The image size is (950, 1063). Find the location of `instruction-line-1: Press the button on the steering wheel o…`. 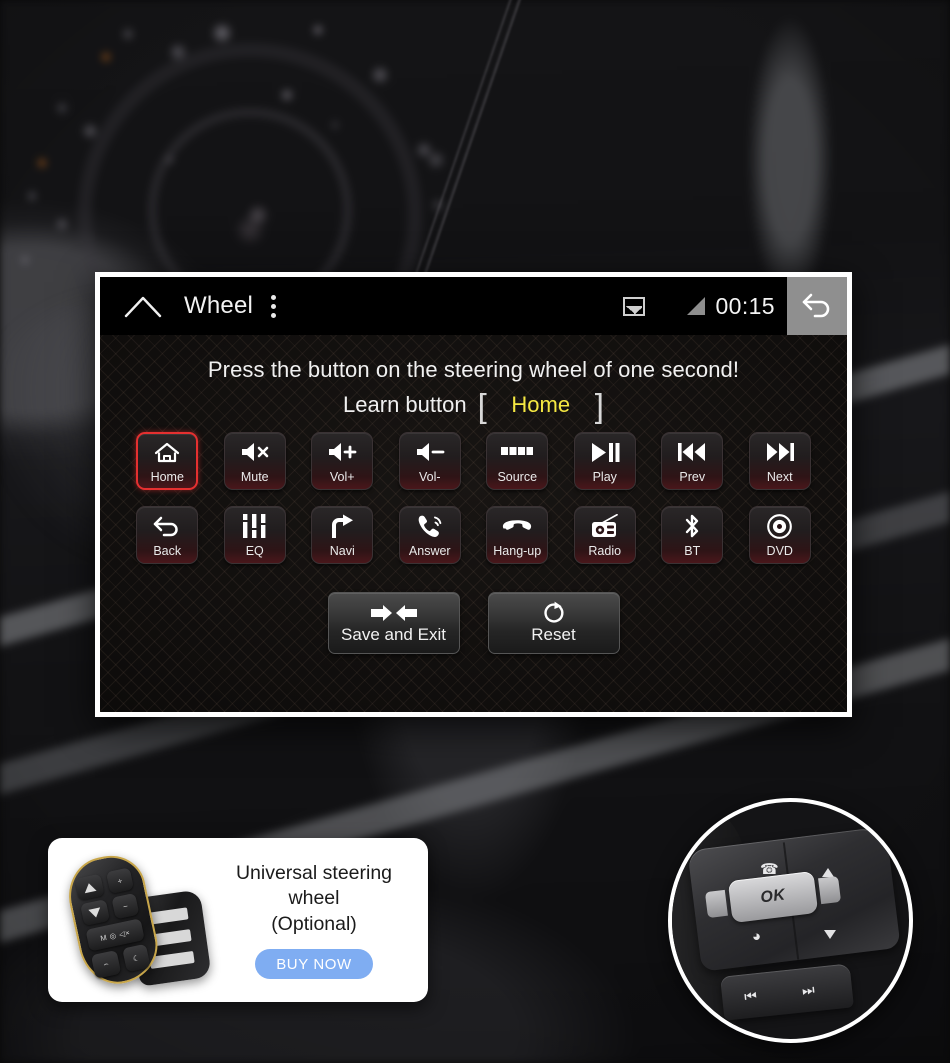

instruction-line-1: Press the button on the steering wheel o… is located at coordinates (473, 369).